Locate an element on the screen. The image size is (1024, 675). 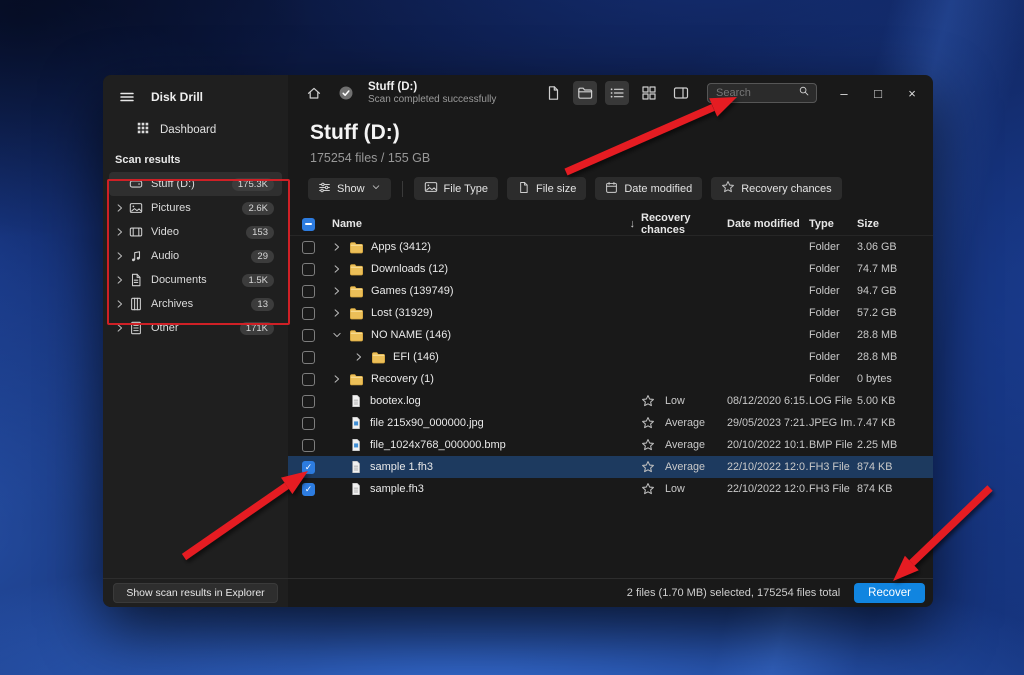
table-row: Lost (31929) Folder 57.2 GB is located at coordinates (610, 313).